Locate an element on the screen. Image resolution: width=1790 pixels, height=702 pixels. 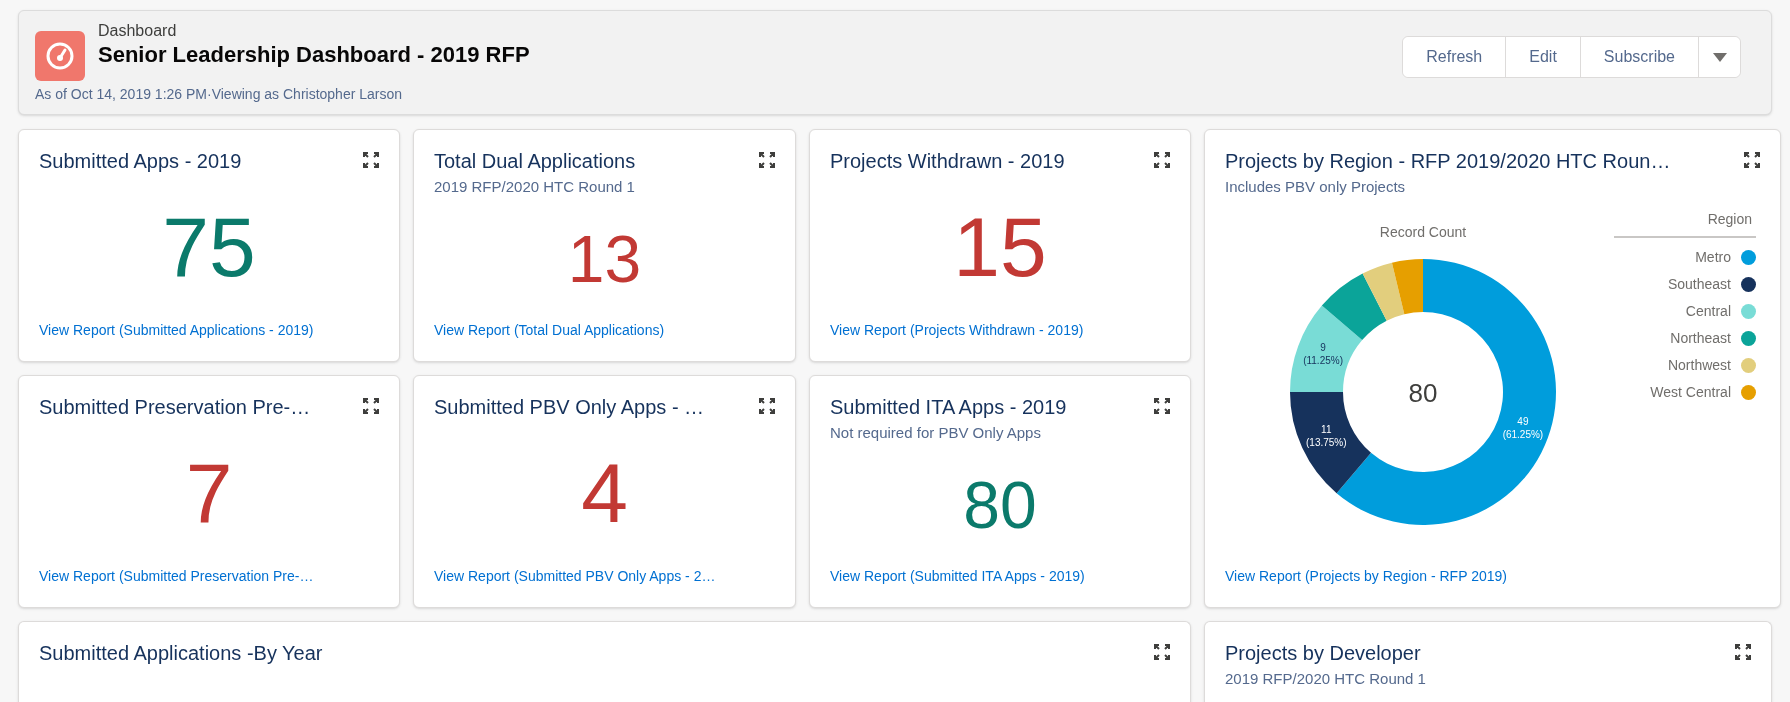
metric-value: 7 is located at coordinates (209, 493).